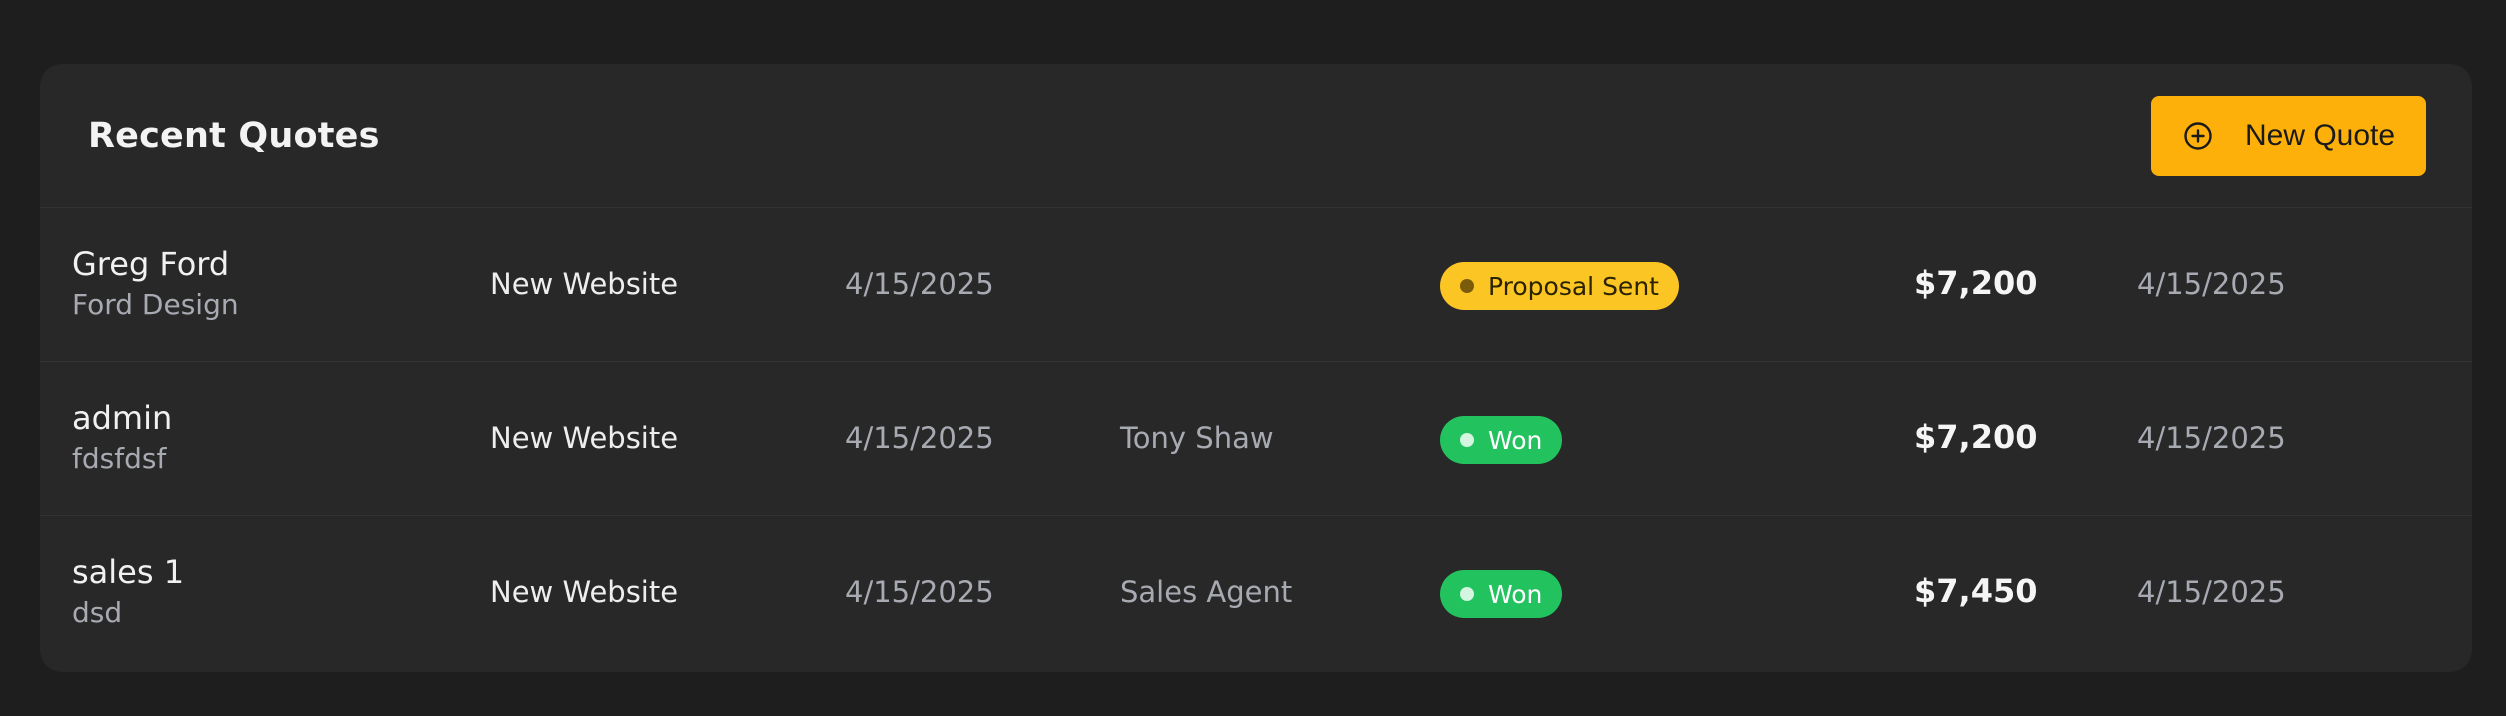 This screenshot has height=716, width=2506. What do you see at coordinates (1976, 591) in the screenshot?
I see `quote-amount: $7,450` at bounding box center [1976, 591].